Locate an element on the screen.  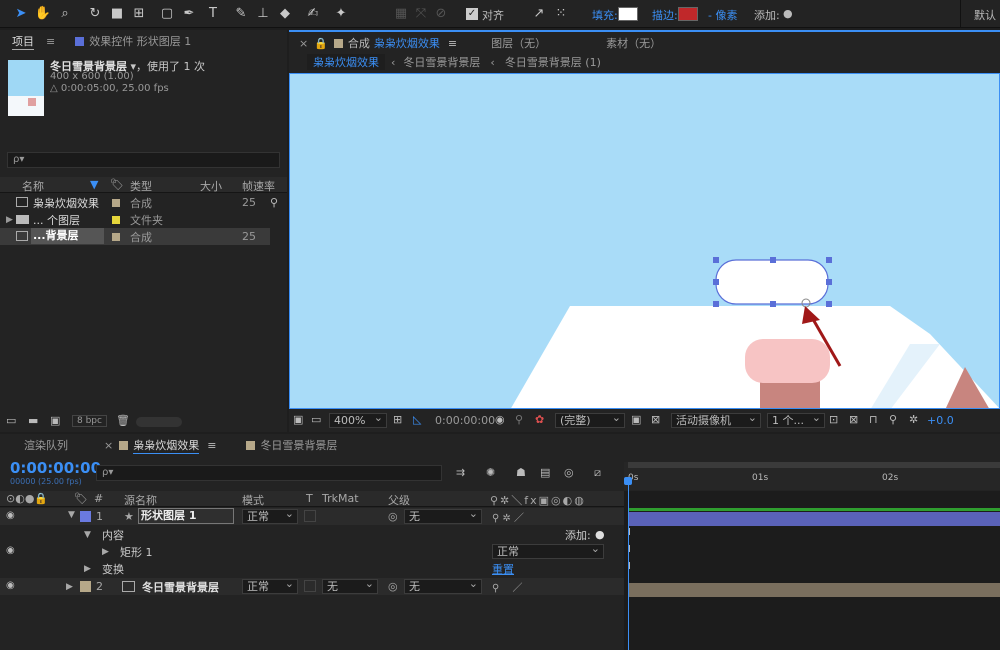
brush-tool-icon: ✎ is located at coordinates (241, 14).